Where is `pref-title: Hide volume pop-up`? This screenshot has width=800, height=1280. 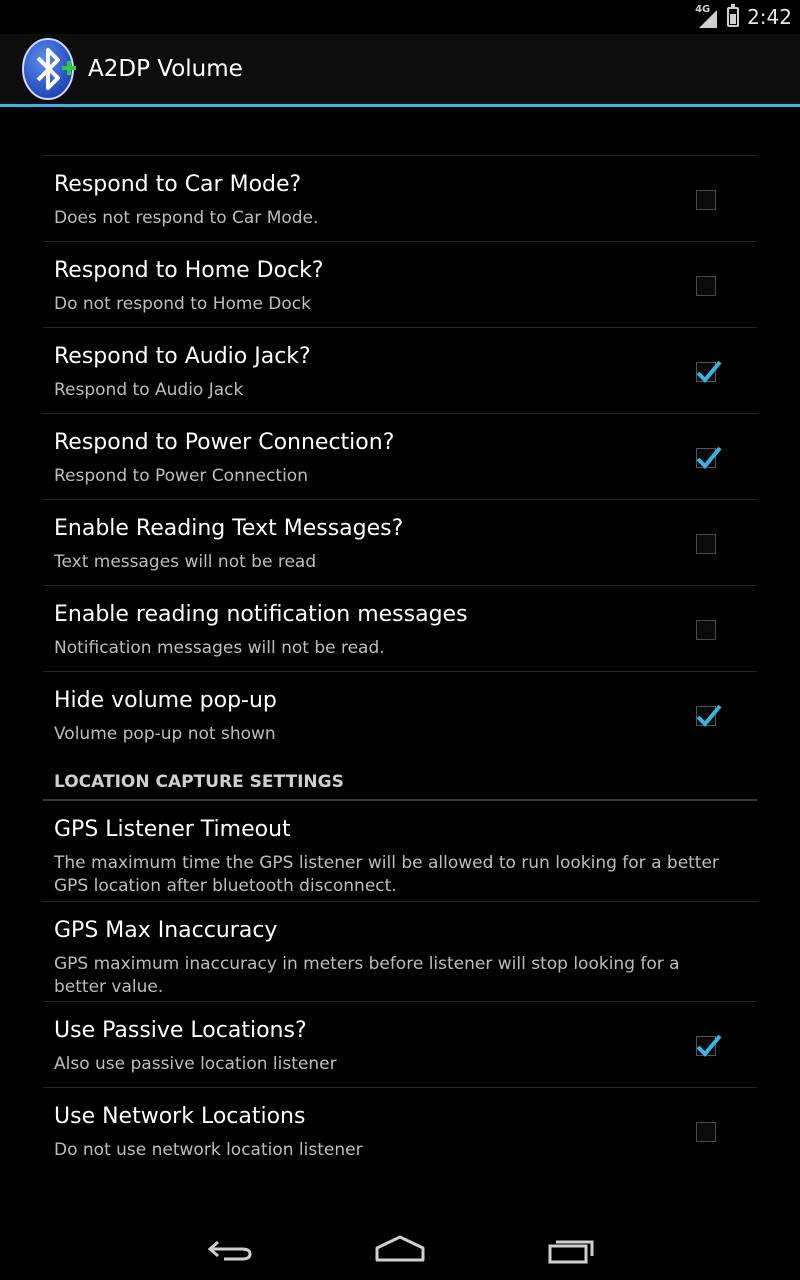 pref-title: Hide volume pop-up is located at coordinates (165, 700).